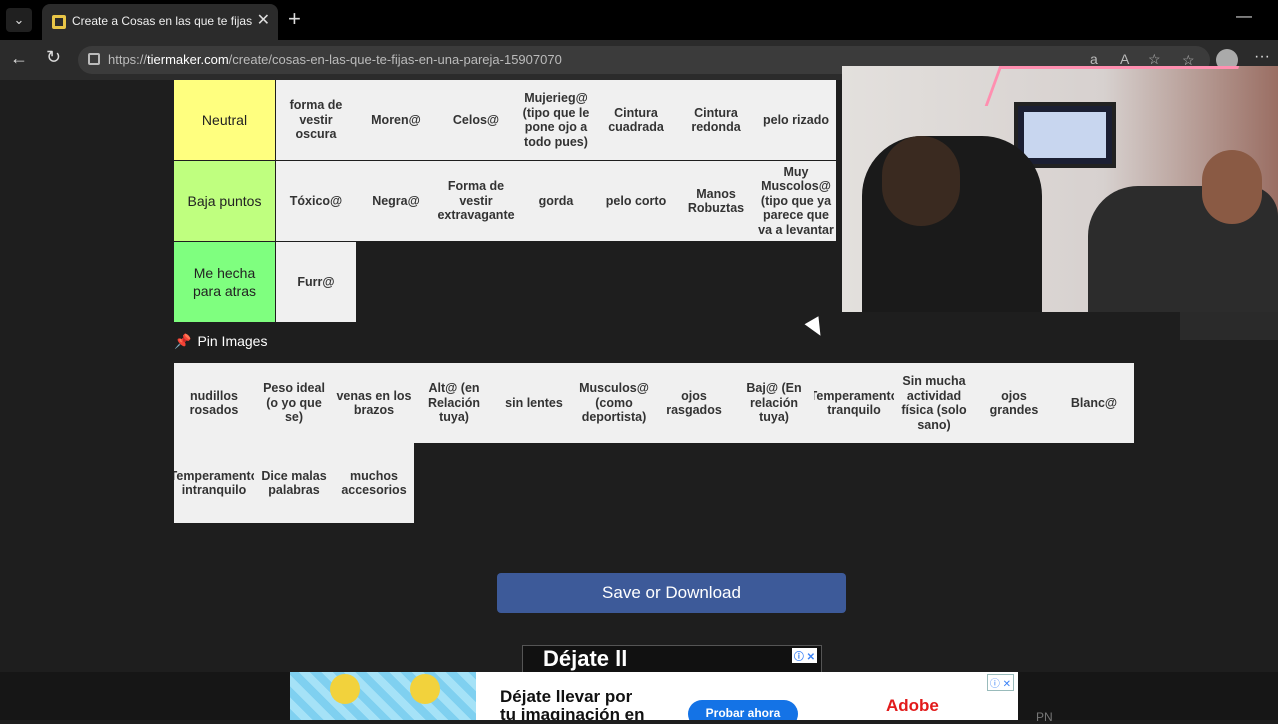  I want to click on pool-item: ojos grandes, so click(1014, 403).